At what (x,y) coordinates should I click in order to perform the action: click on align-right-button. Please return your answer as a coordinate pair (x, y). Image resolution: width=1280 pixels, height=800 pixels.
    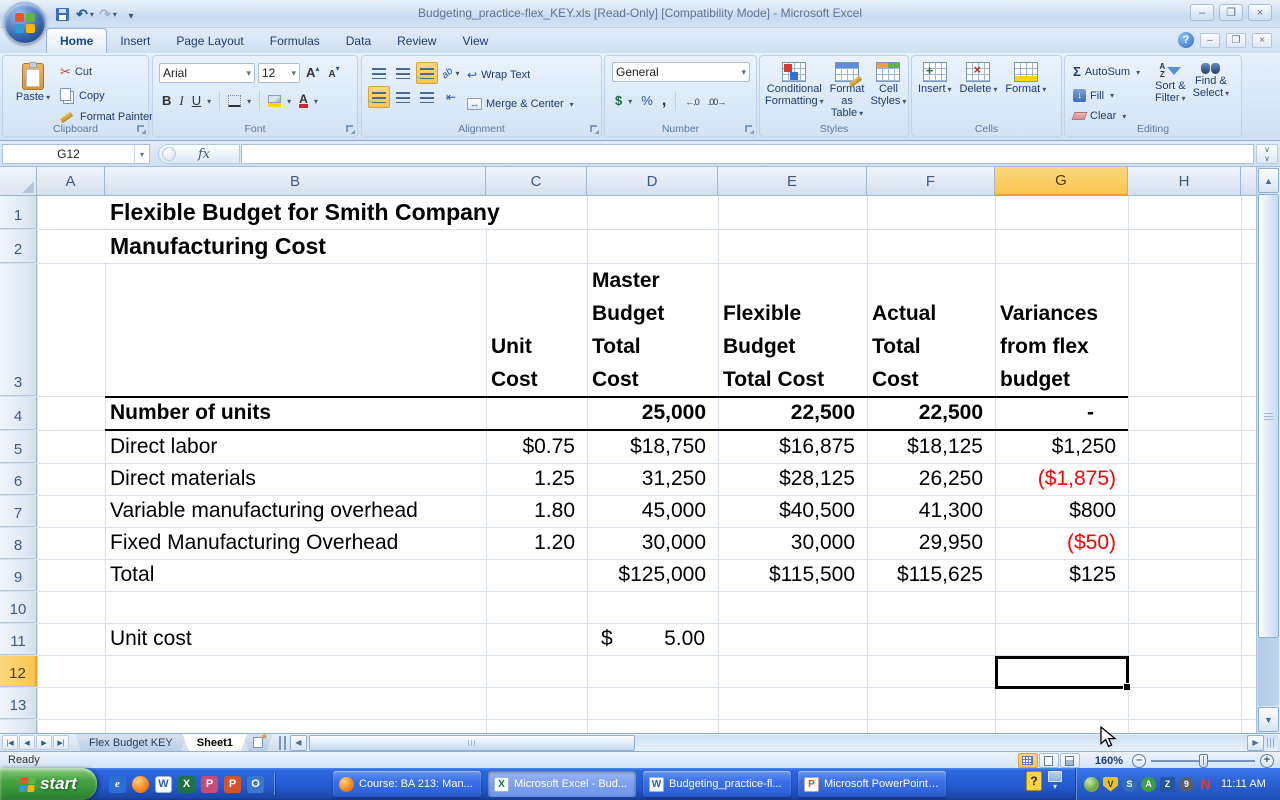
    Looking at the image, I should click on (427, 97).